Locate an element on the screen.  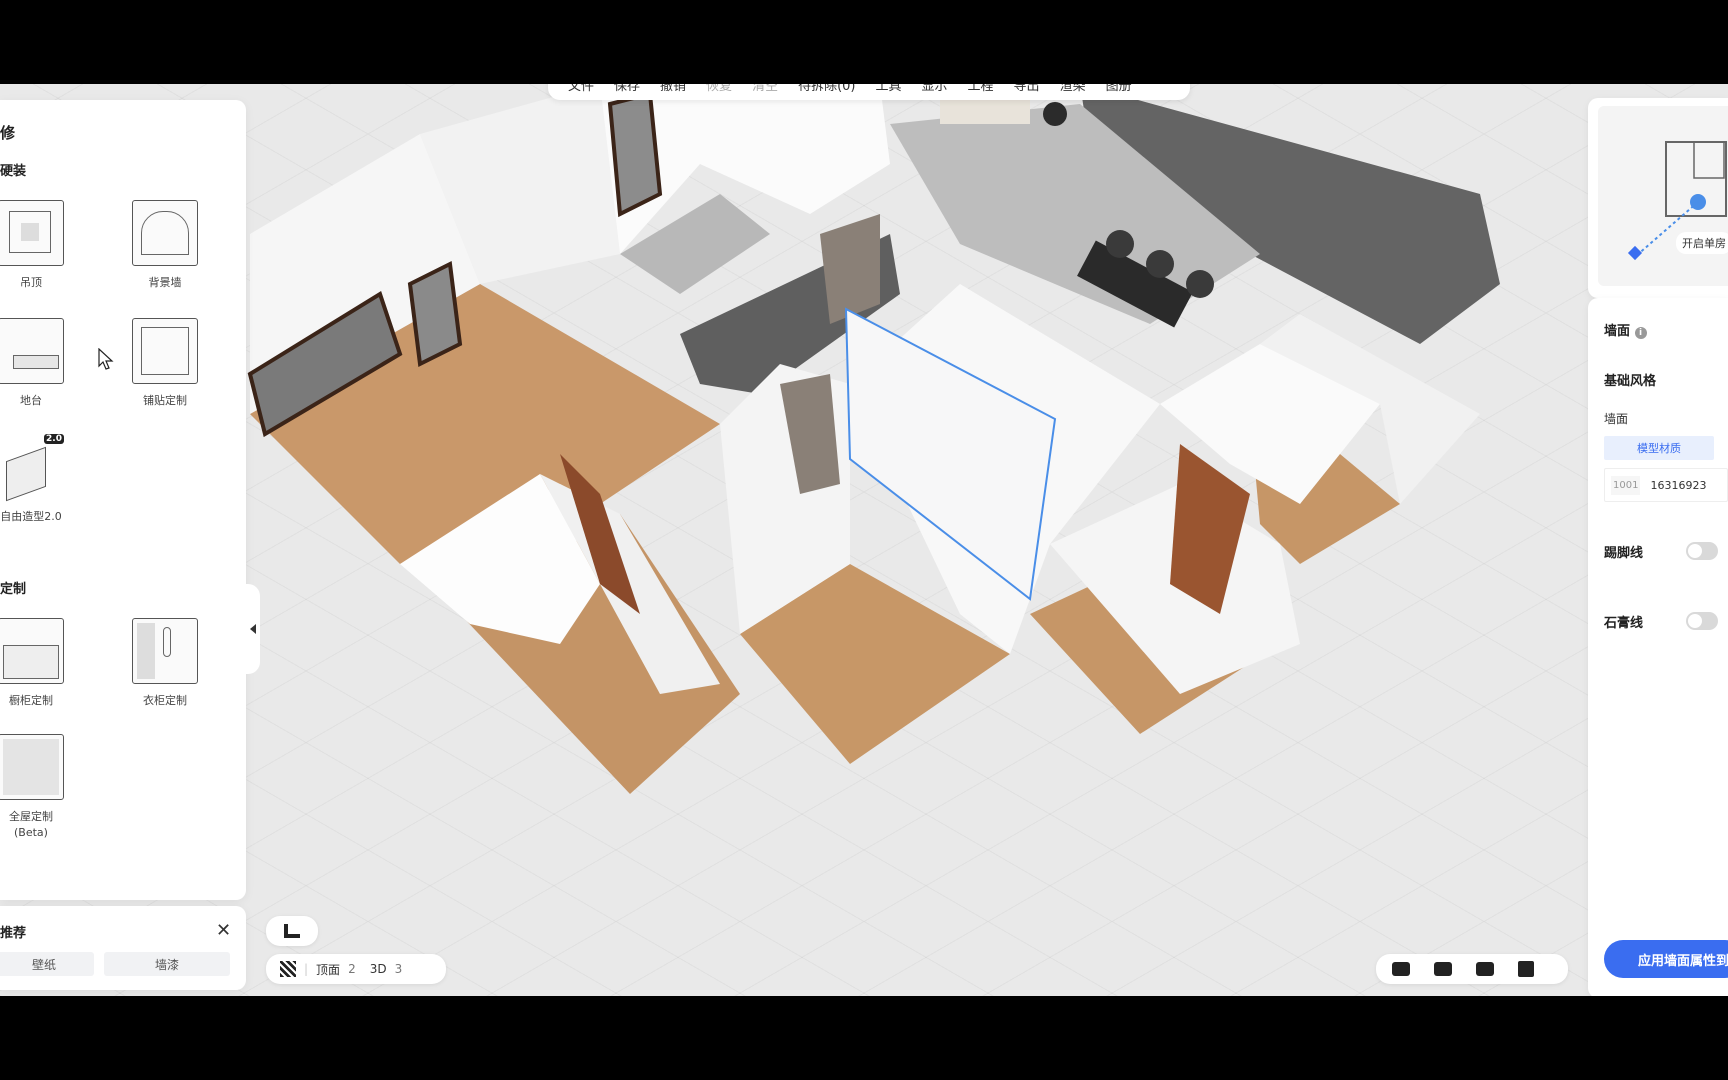
menu-redo: 恢复 is located at coordinates (719, 89).